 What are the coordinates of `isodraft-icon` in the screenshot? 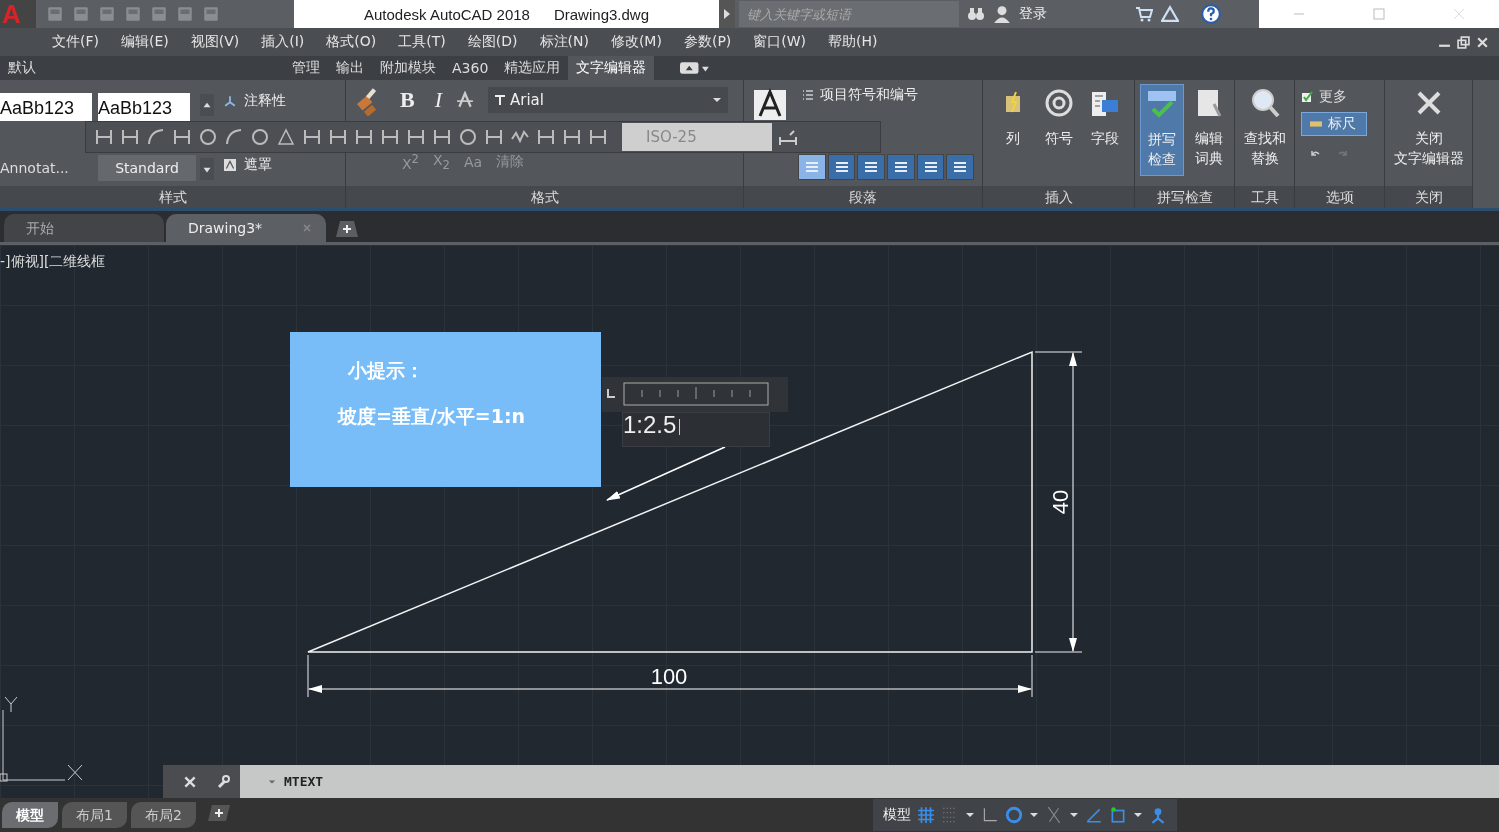 It's located at (1054, 815).